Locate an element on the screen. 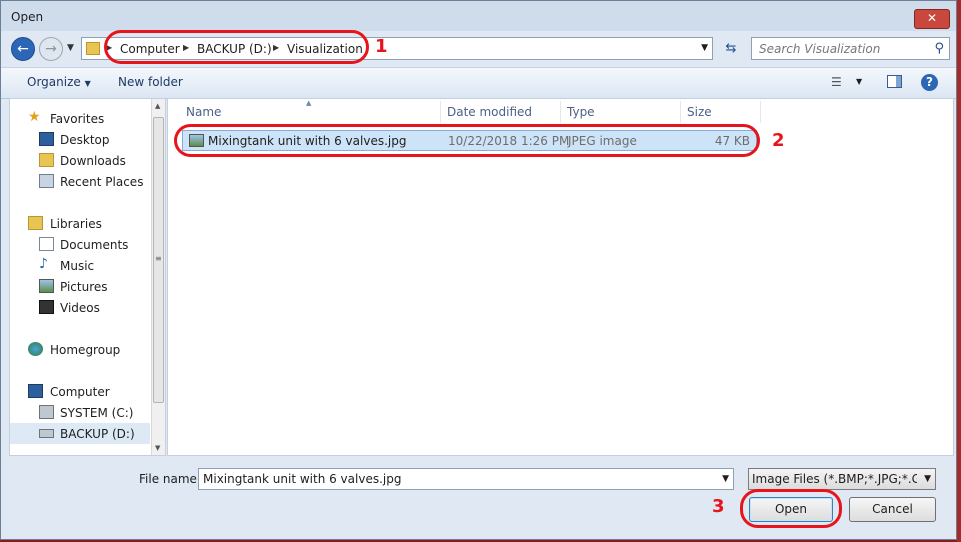  libraries-icon is located at coordinates (35, 223).